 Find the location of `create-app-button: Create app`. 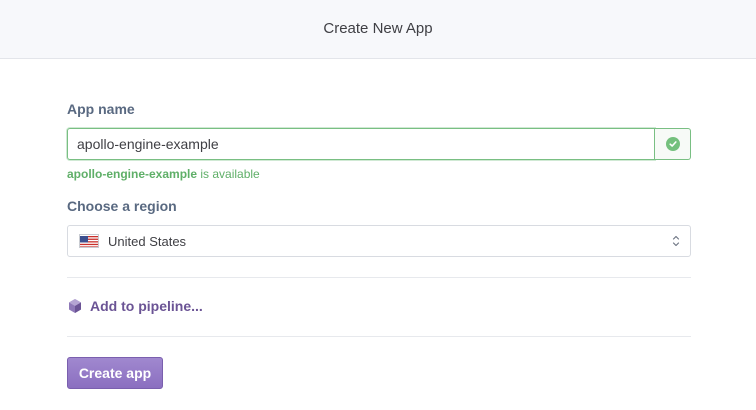

create-app-button: Create app is located at coordinates (115, 373).